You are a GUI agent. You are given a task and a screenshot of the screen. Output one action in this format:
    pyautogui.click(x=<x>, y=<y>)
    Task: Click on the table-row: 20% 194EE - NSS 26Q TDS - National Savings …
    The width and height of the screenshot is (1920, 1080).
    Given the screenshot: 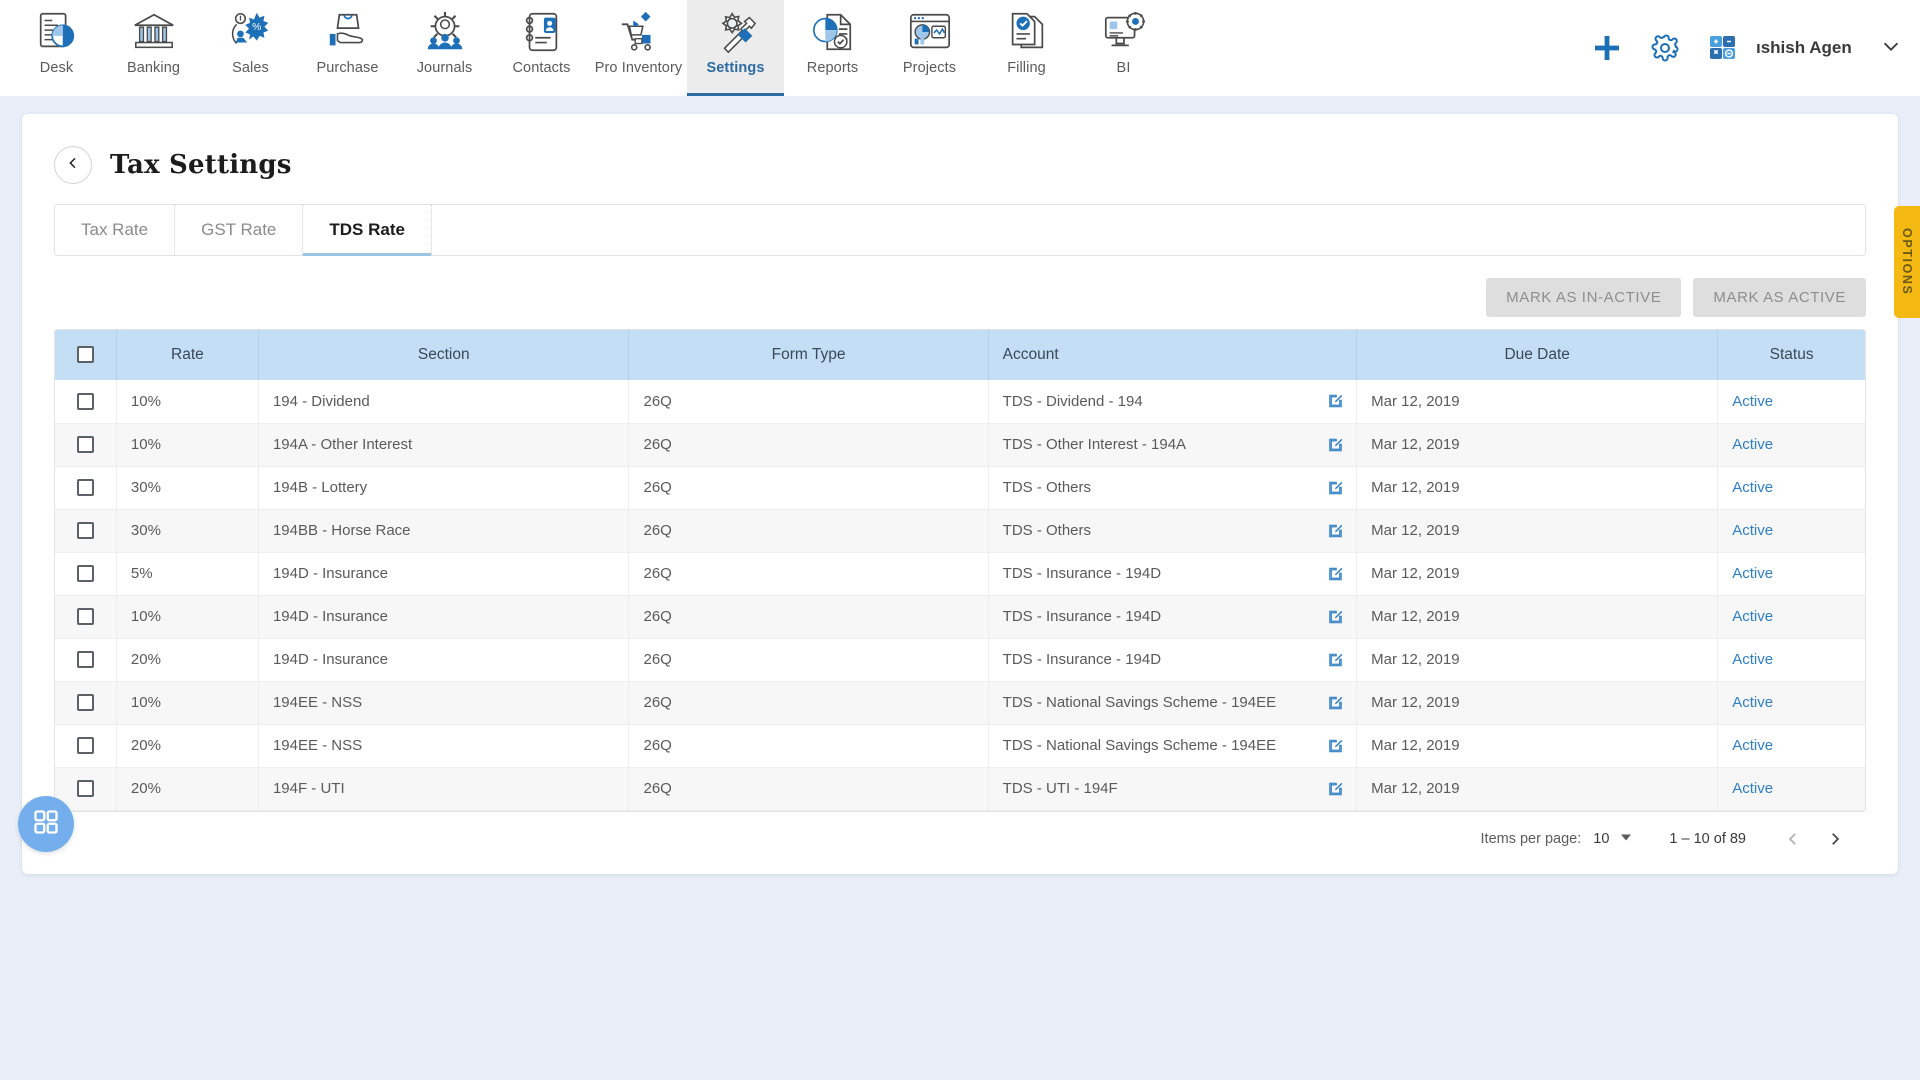 What is the action you would take?
    pyautogui.click(x=960, y=746)
    